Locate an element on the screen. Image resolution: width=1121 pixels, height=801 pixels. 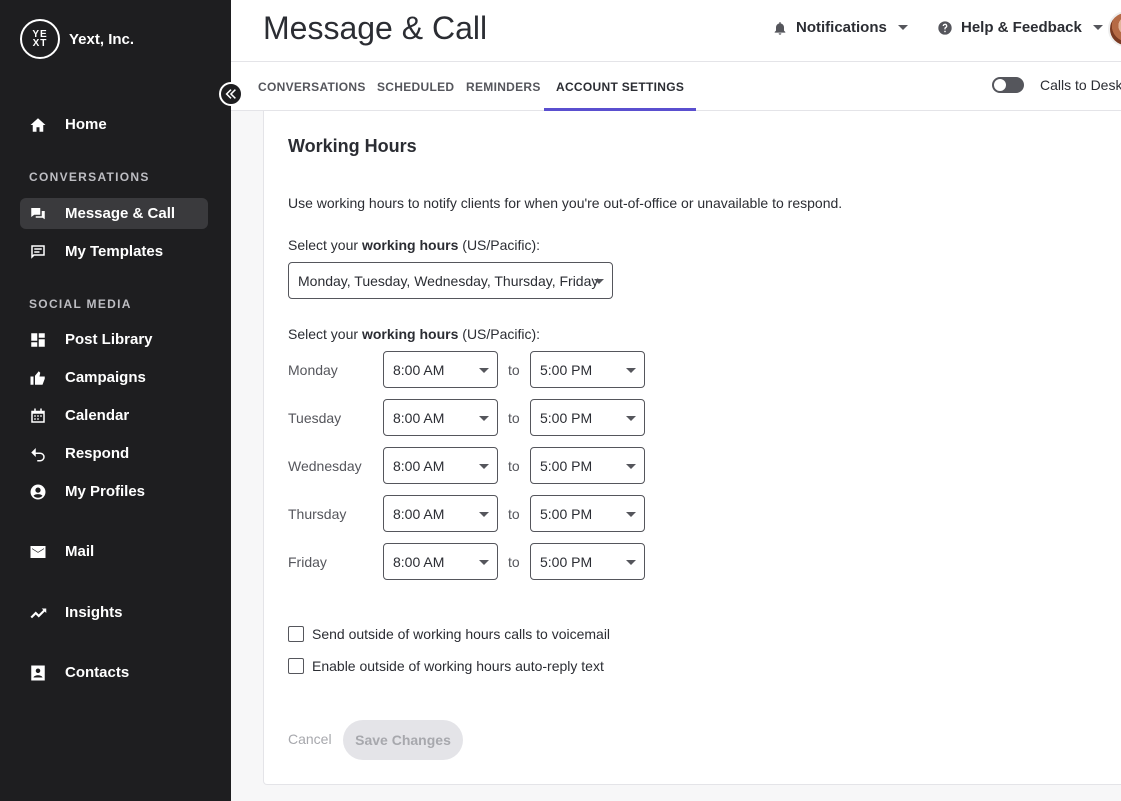
sidebar-item-my-profiles: My Profiles is located at coordinates (114, 491).